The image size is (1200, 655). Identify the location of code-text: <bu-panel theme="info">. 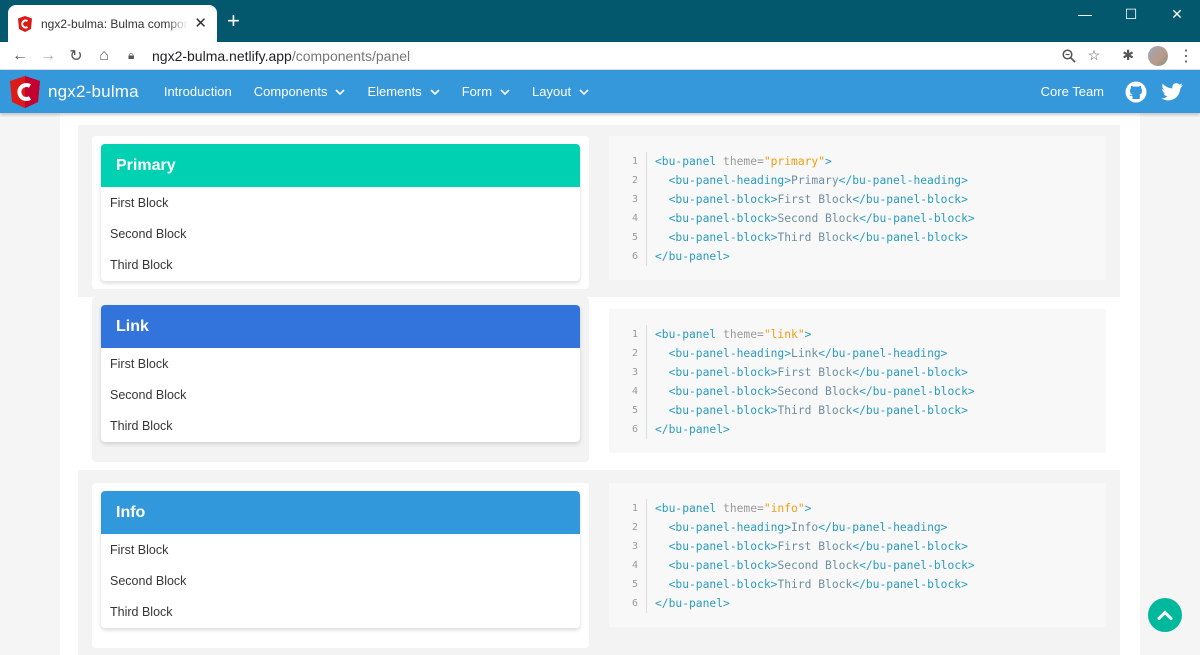
(733, 508).